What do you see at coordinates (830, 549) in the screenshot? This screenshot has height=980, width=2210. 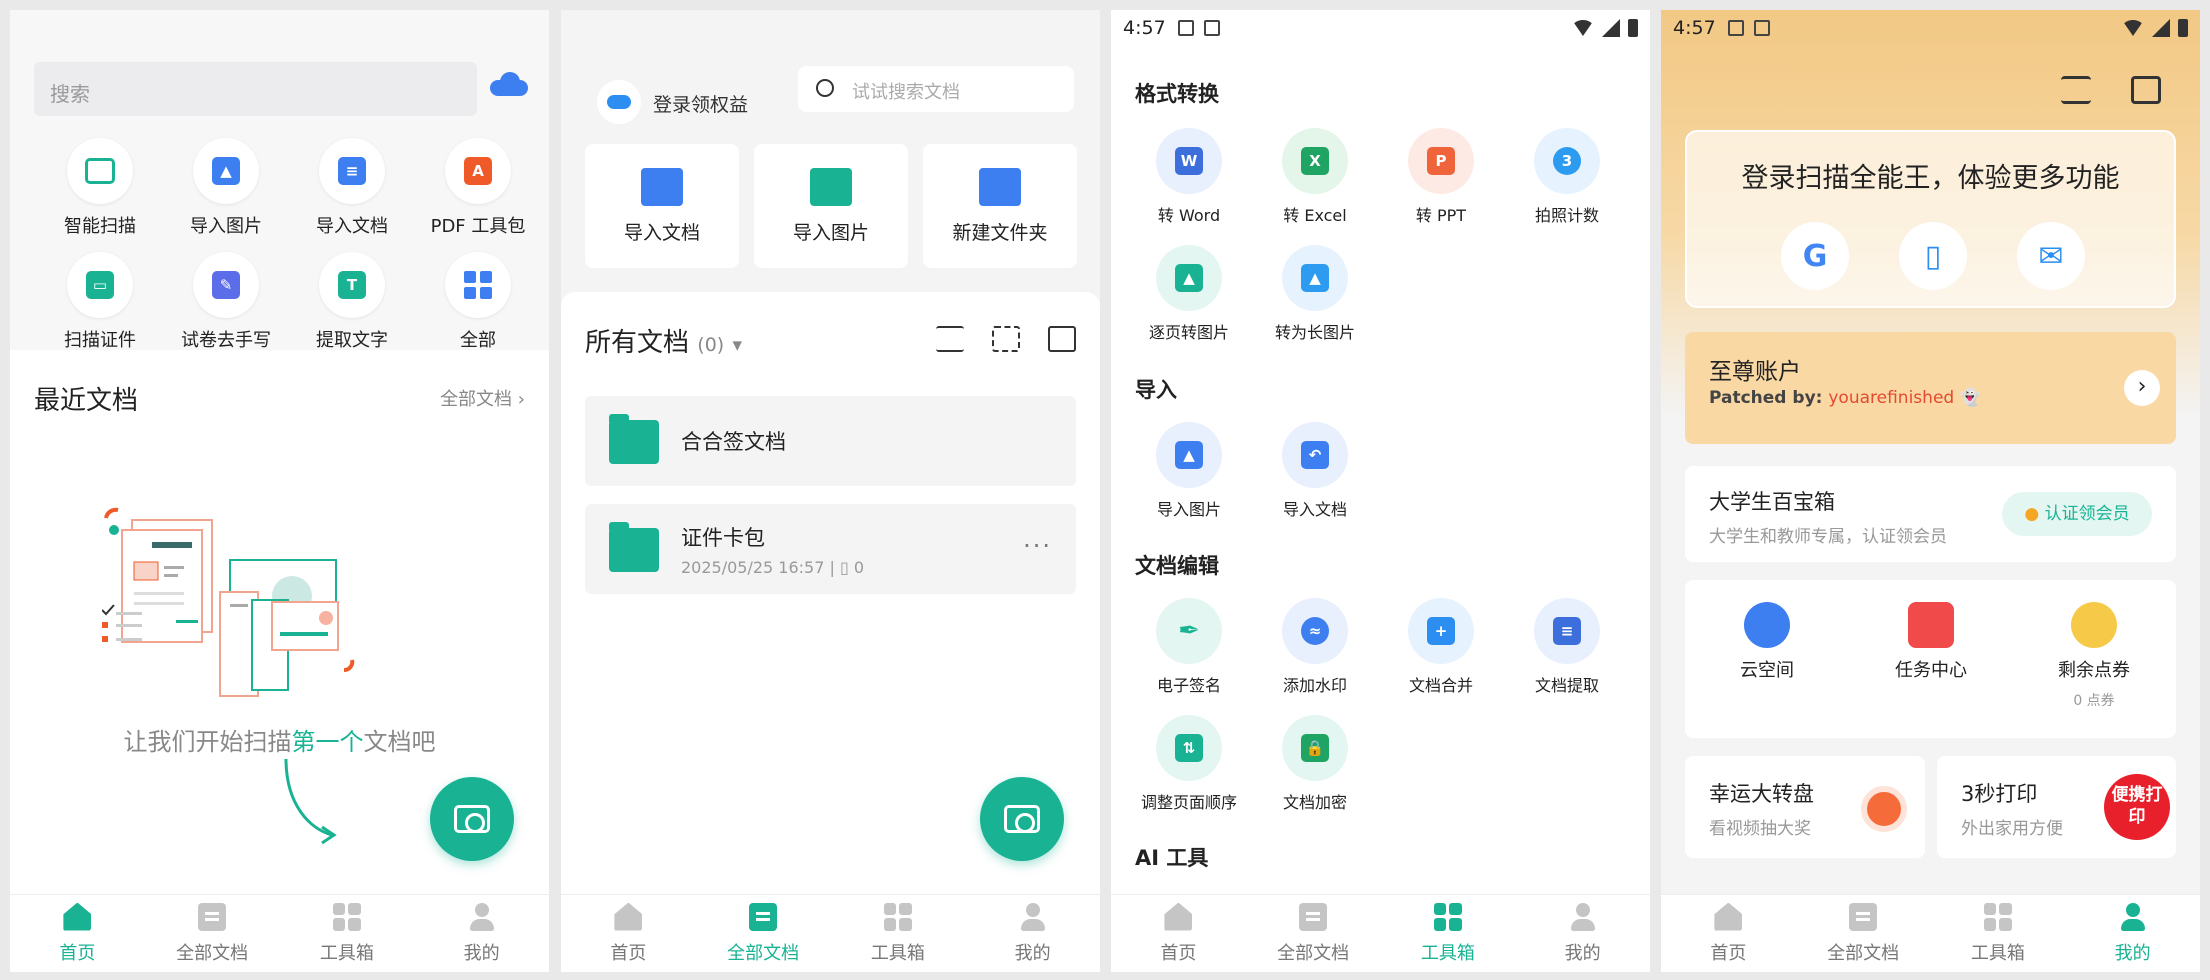 I see `folder-row: 证件卡包 2025/05/25 16:57 | ▯ 0 ···` at bounding box center [830, 549].